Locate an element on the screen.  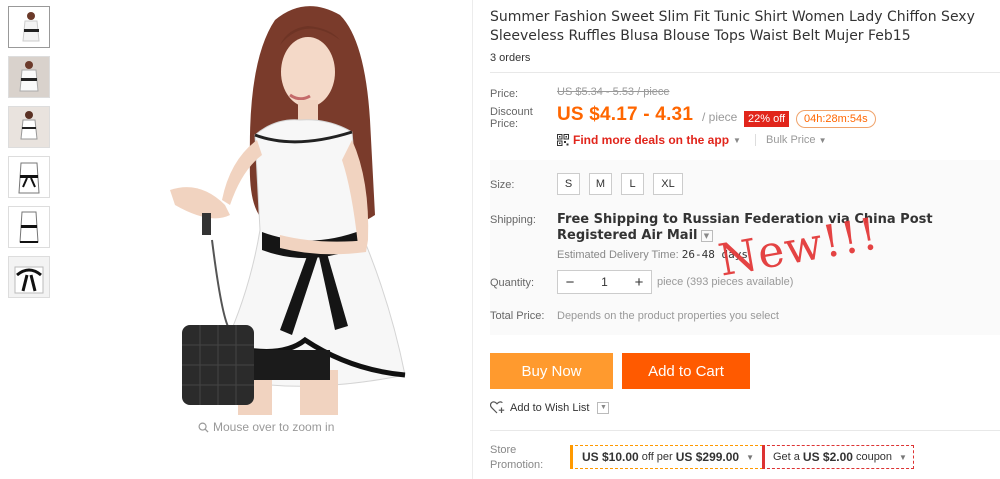
app-deals-text: Find more deals on the app is located at coordinates (651, 140).